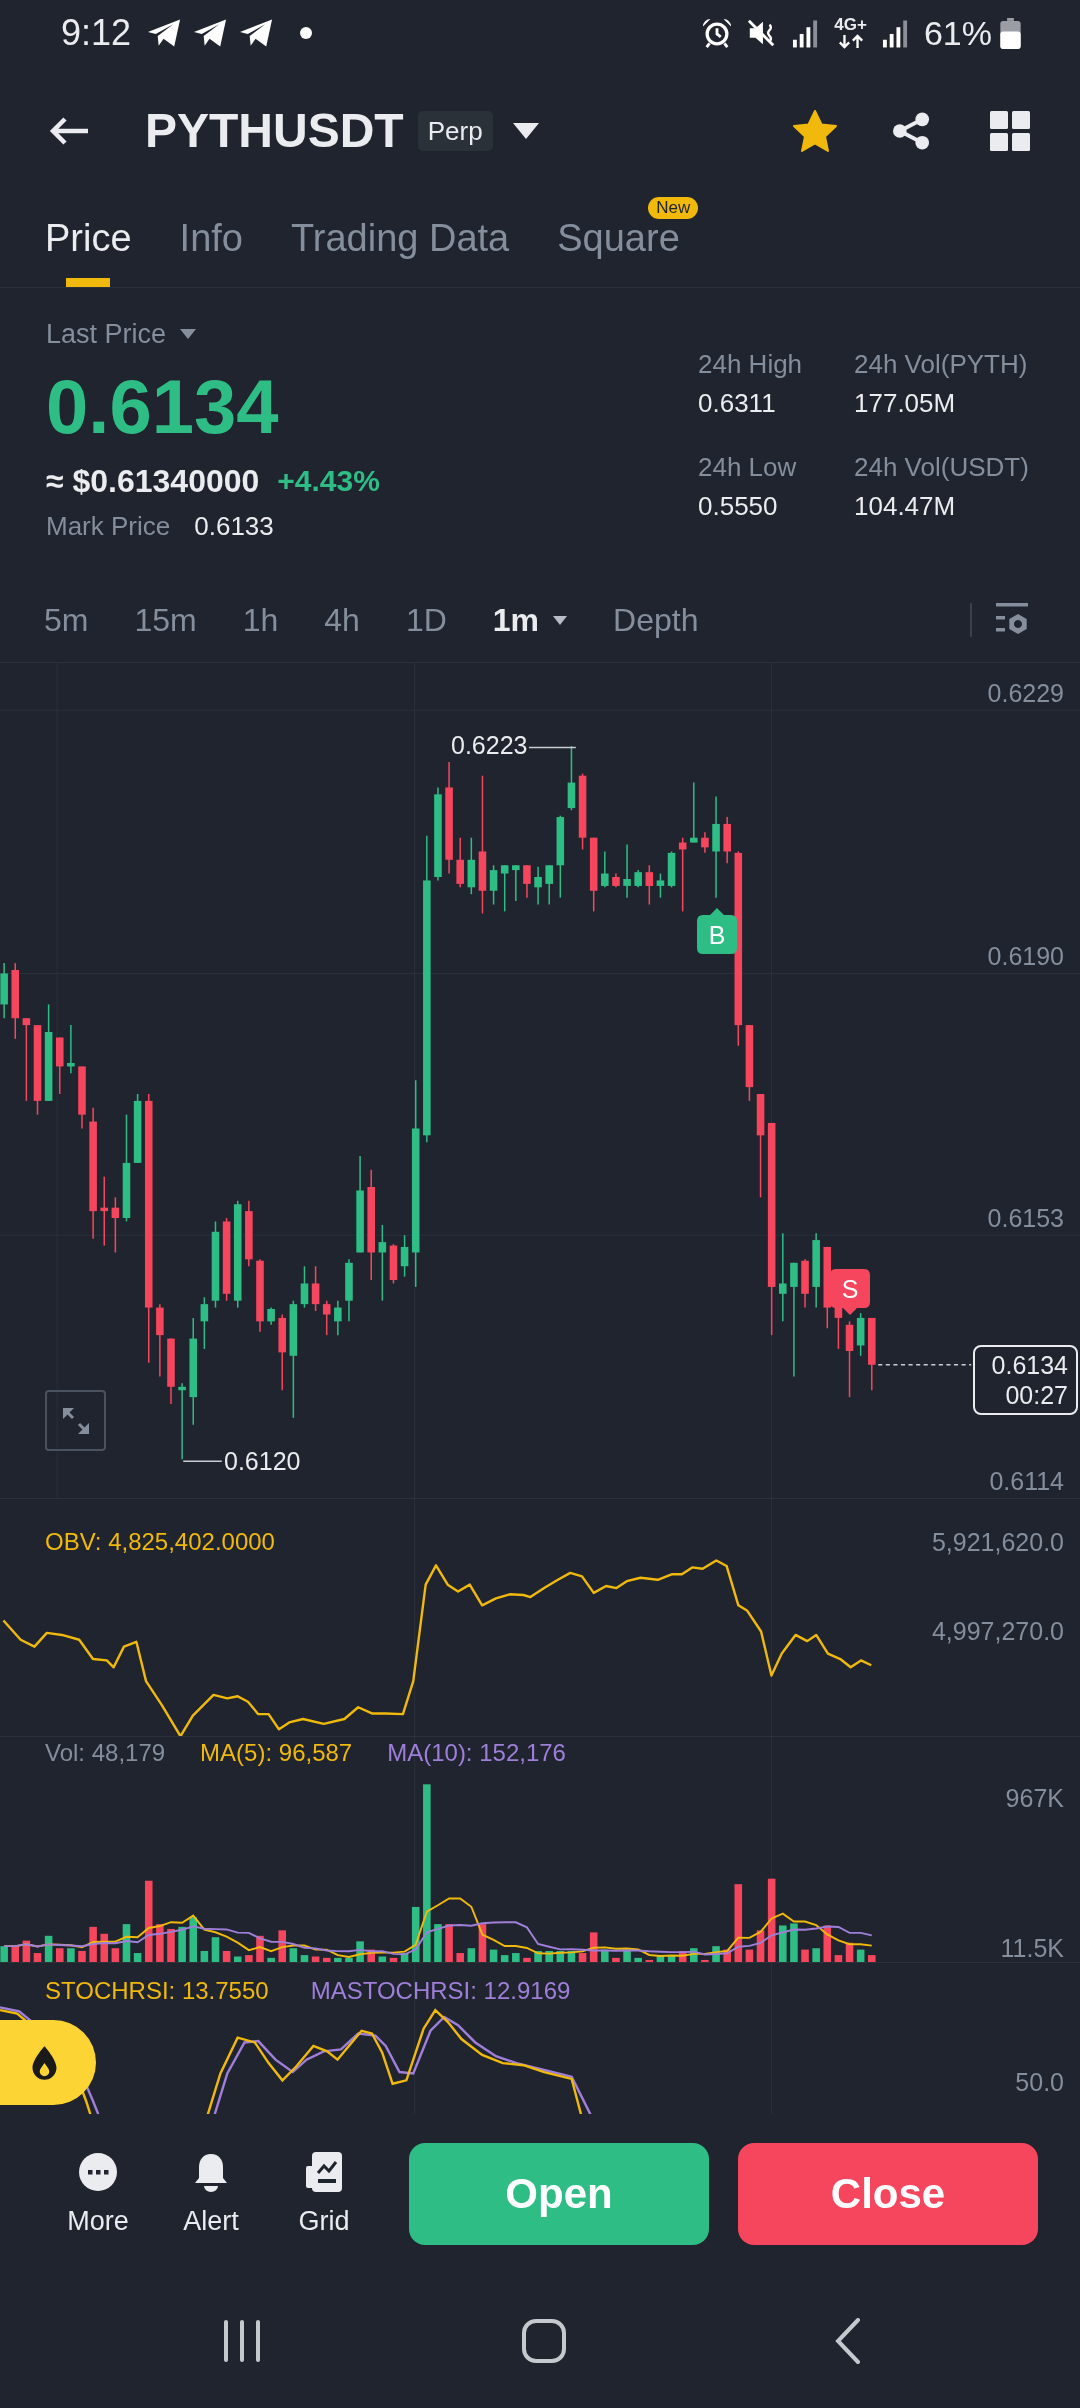  I want to click on back-arrow-icon, so click(69, 131).